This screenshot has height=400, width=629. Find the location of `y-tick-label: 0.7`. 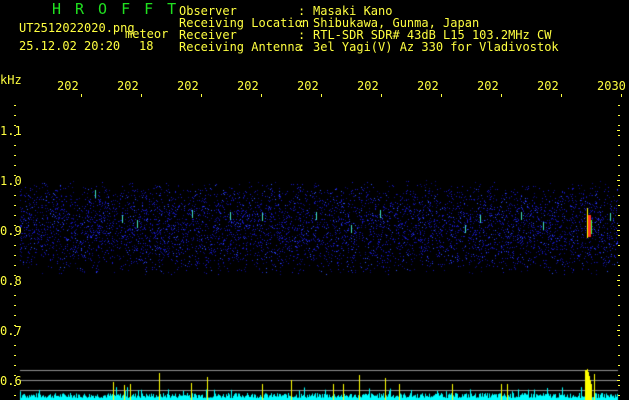

y-tick-label: 0.7 is located at coordinates (11, 331).